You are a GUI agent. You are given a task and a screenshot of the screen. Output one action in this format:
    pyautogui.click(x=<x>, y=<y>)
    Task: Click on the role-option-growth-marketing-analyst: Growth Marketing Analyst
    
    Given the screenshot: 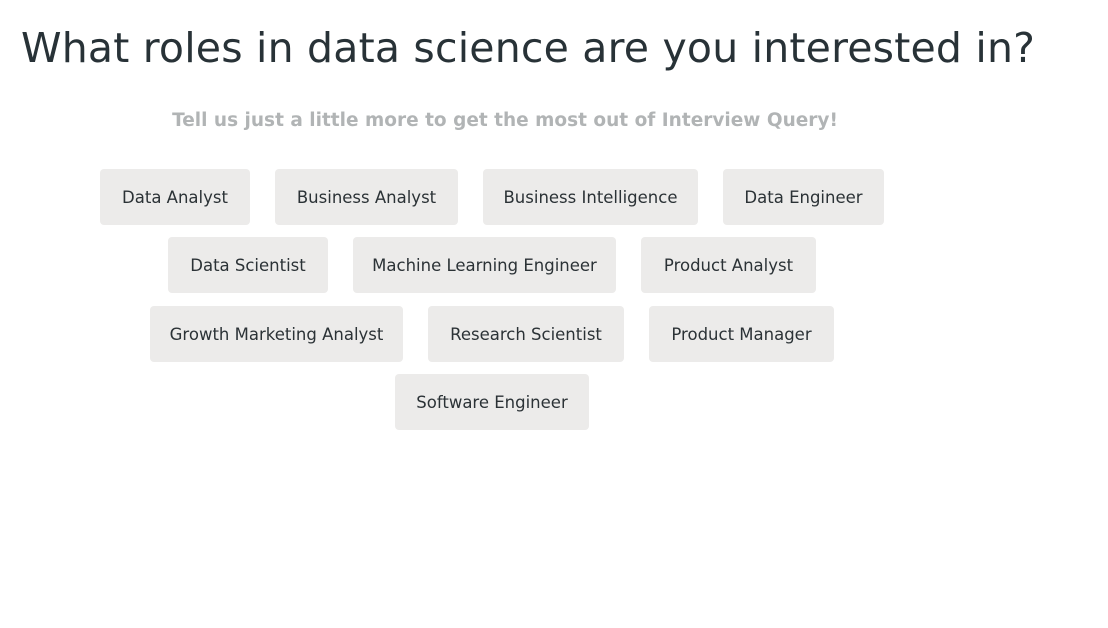 What is the action you would take?
    pyautogui.click(x=276, y=334)
    